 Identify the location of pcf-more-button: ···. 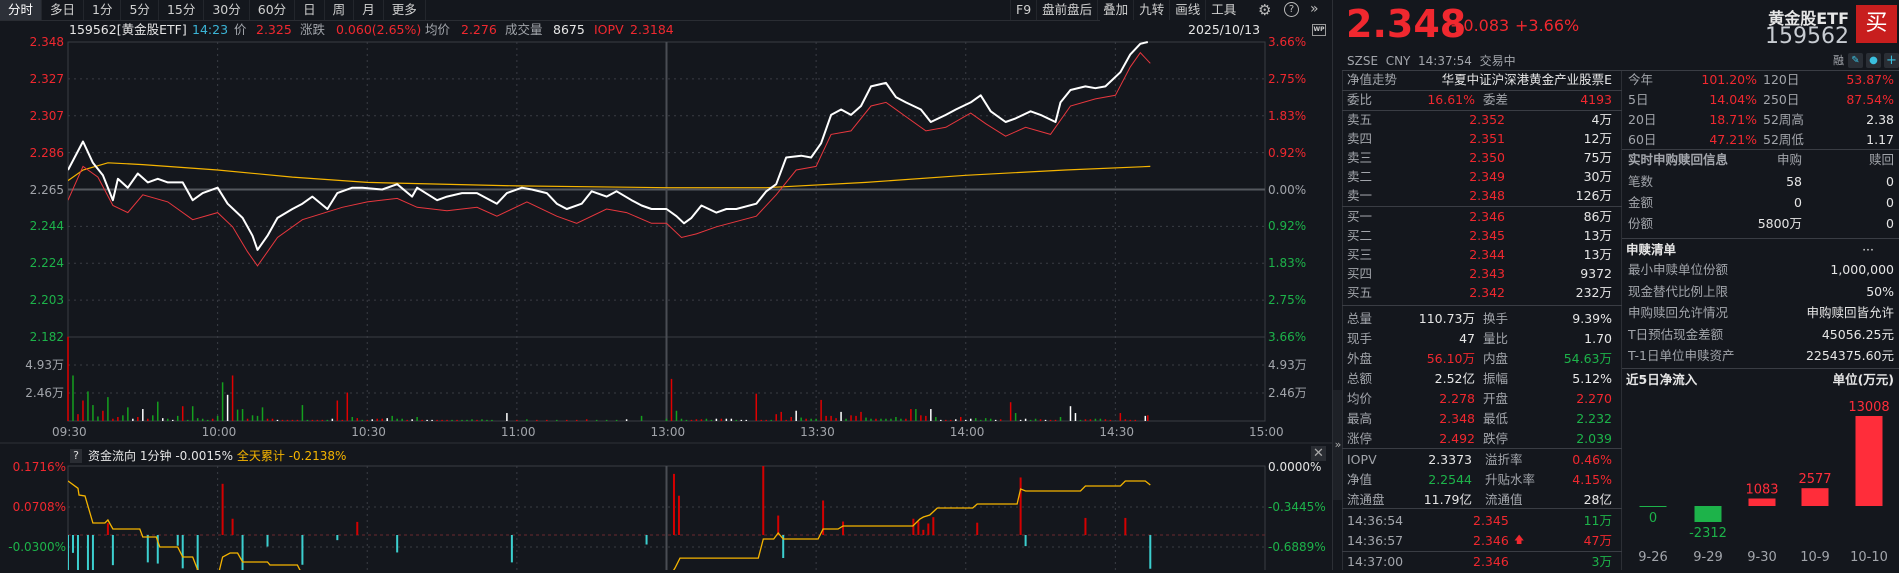
(1868, 250).